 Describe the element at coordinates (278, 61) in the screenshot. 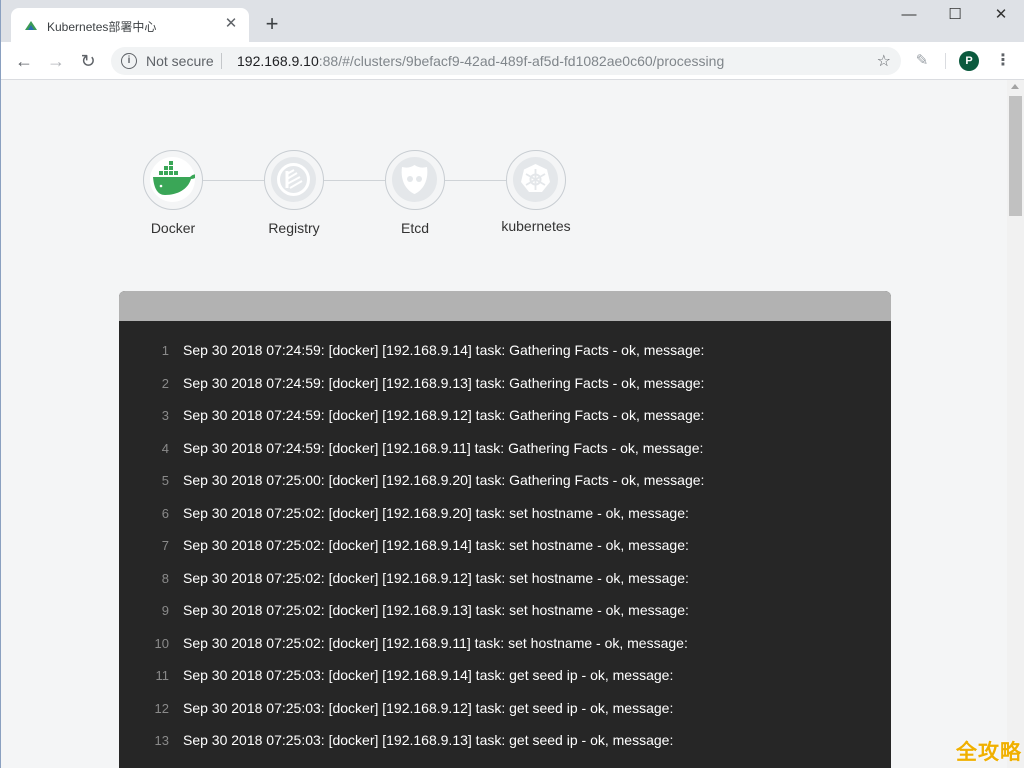

I see `url-host: 192.168.9.10` at that location.